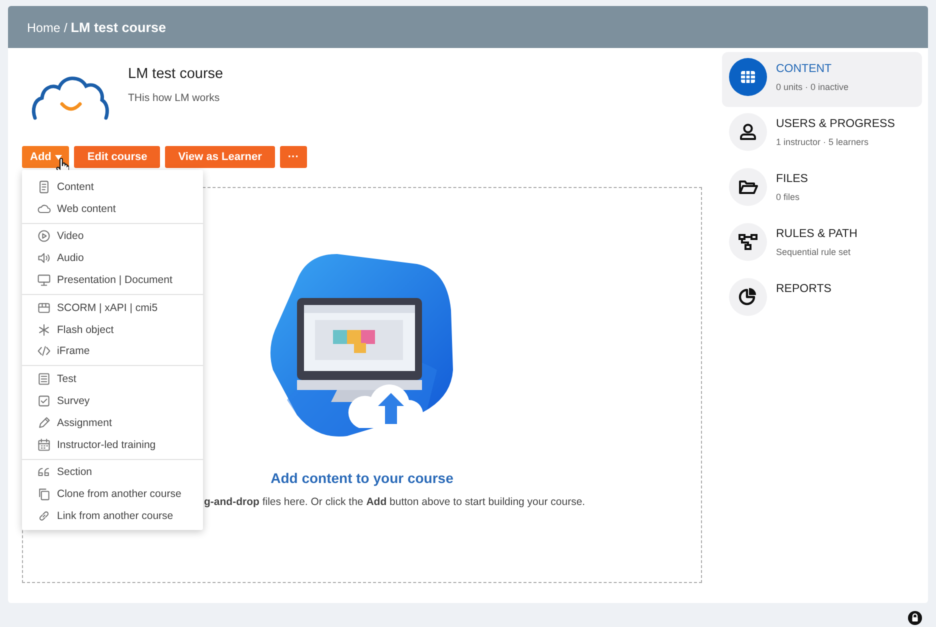 This screenshot has width=936, height=627. Describe the element at coordinates (915, 618) in the screenshot. I see `lock-icon` at that location.